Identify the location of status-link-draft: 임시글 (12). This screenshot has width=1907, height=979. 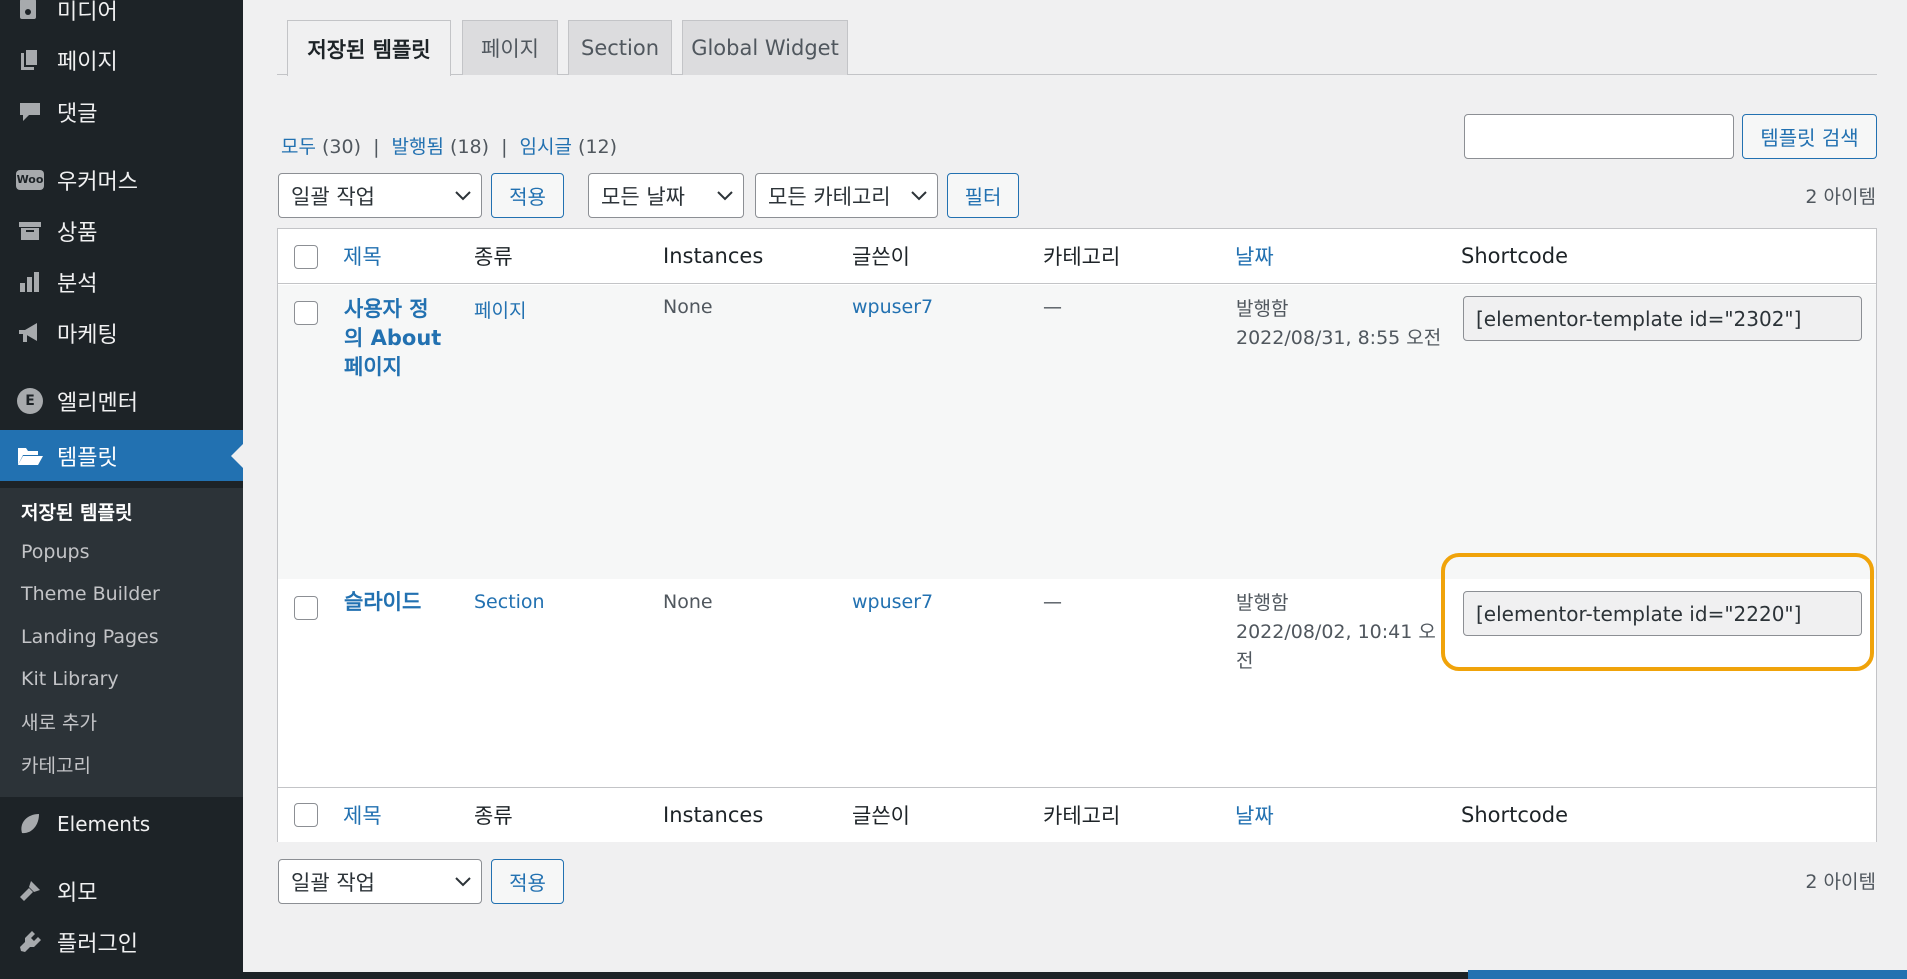
(569, 147).